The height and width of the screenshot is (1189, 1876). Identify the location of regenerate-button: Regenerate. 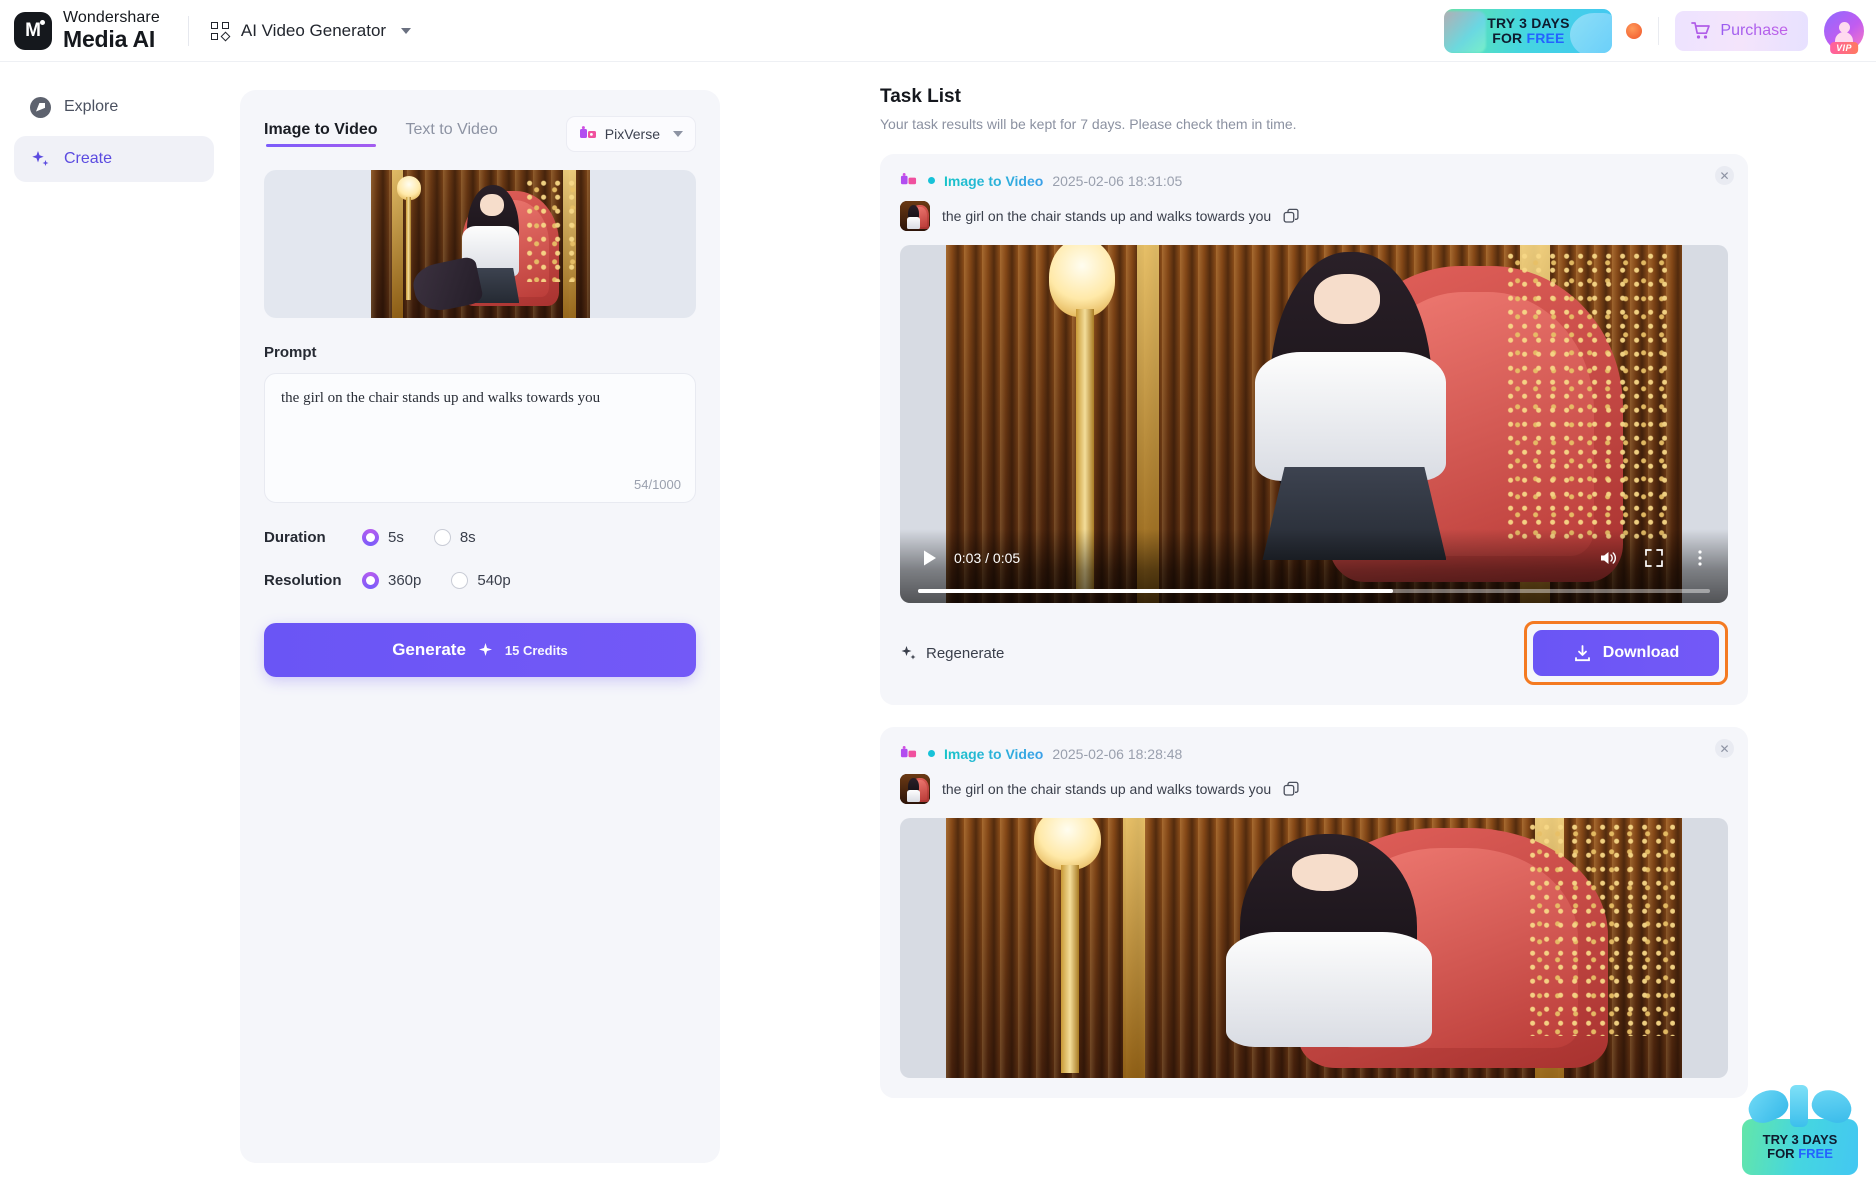
(952, 653).